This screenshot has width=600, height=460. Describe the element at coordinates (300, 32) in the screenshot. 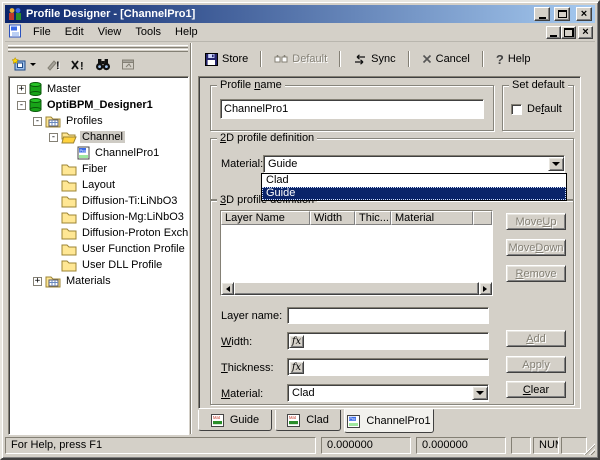

I see `menu-bar: File Edit View Tools Help ×` at that location.